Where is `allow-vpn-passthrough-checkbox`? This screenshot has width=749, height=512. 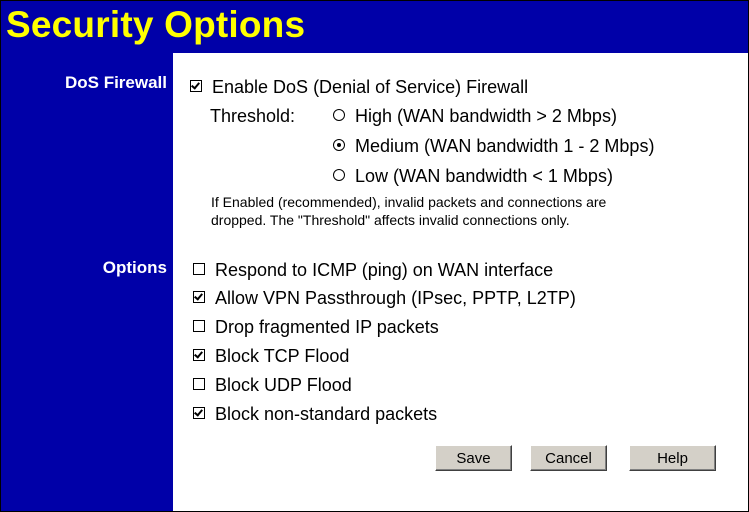
allow-vpn-passthrough-checkbox is located at coordinates (199, 297).